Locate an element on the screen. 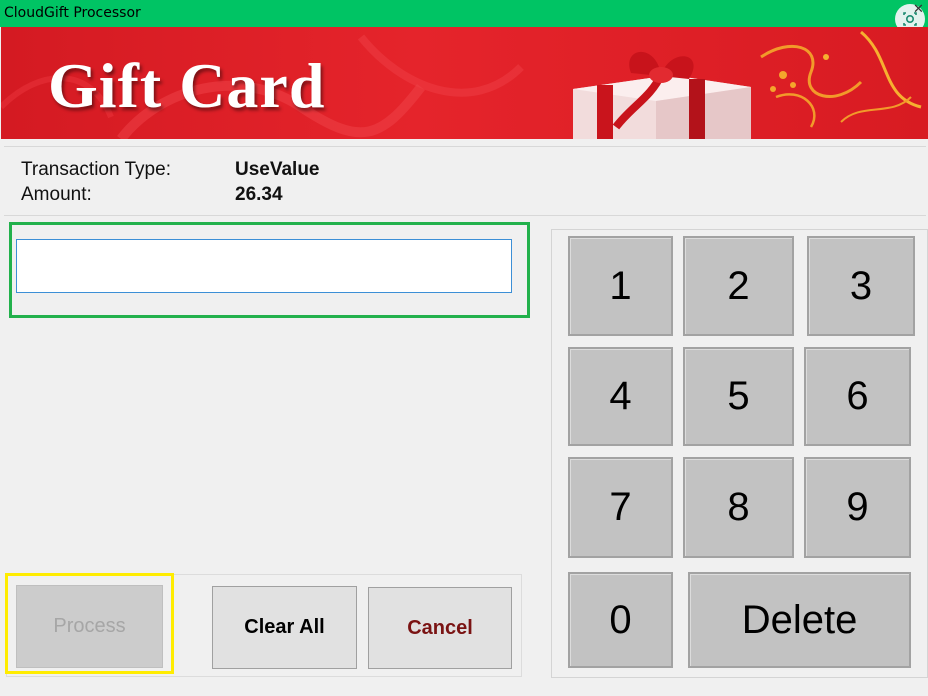 The height and width of the screenshot is (696, 928). key-7: 7 is located at coordinates (620, 507).